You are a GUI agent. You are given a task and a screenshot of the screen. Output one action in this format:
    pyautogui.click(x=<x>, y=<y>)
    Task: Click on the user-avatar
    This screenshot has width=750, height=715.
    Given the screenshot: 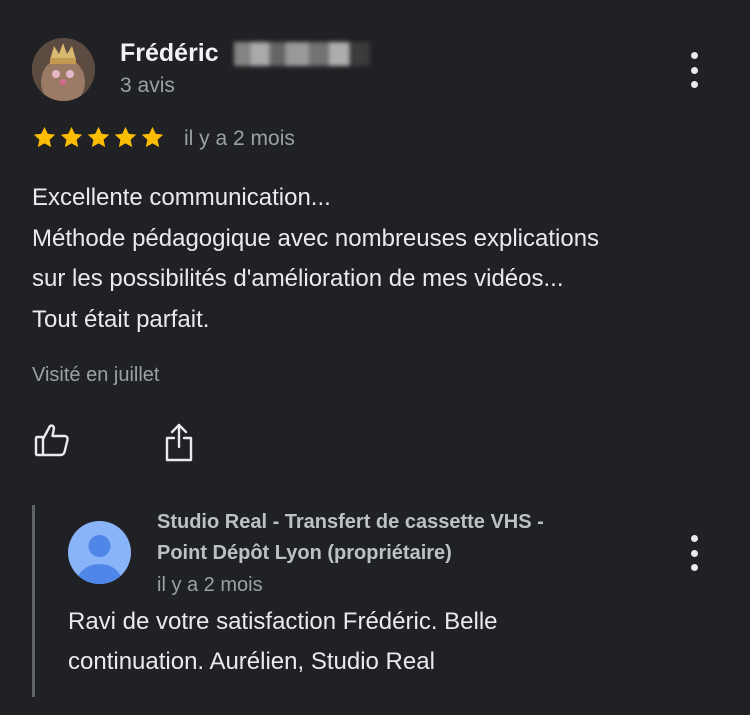 What is the action you would take?
    pyautogui.click(x=63, y=69)
    